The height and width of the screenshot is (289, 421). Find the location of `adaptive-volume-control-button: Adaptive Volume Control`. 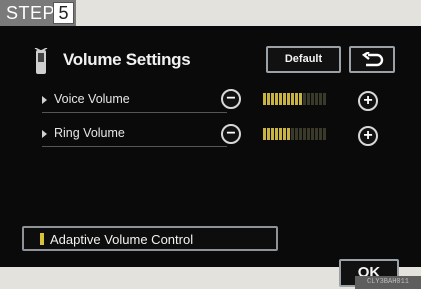

adaptive-volume-control-button: Adaptive Volume Control is located at coordinates (150, 238).